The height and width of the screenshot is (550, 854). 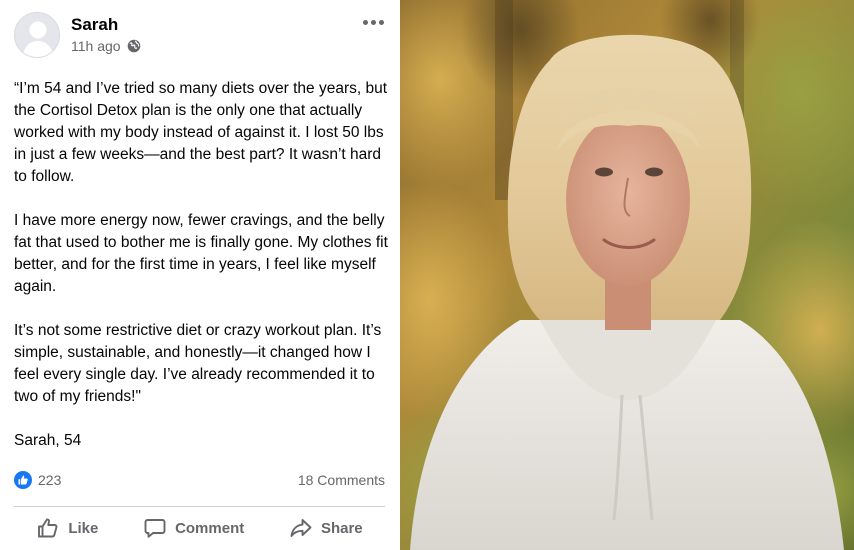 I want to click on globe-icon, so click(x=134, y=46).